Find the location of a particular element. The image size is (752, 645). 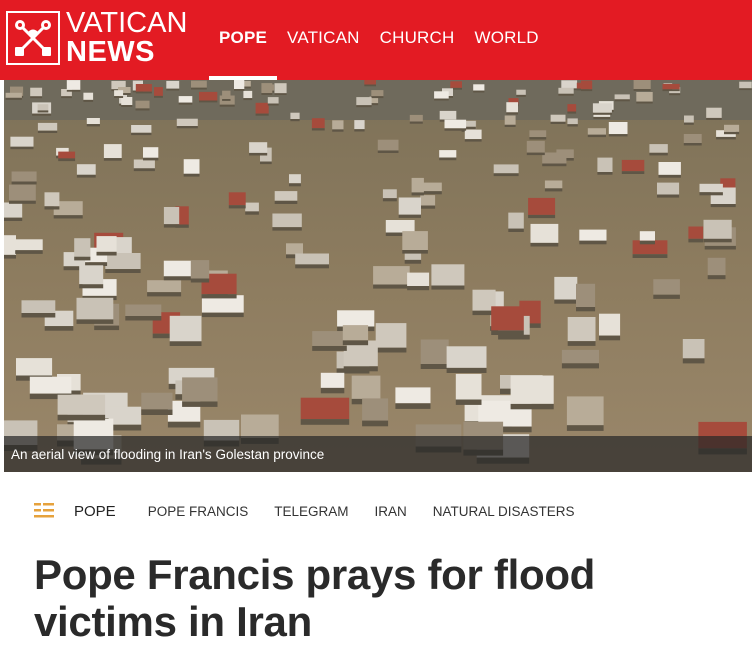

nav-item-world: WORLD is located at coordinates (506, 40).